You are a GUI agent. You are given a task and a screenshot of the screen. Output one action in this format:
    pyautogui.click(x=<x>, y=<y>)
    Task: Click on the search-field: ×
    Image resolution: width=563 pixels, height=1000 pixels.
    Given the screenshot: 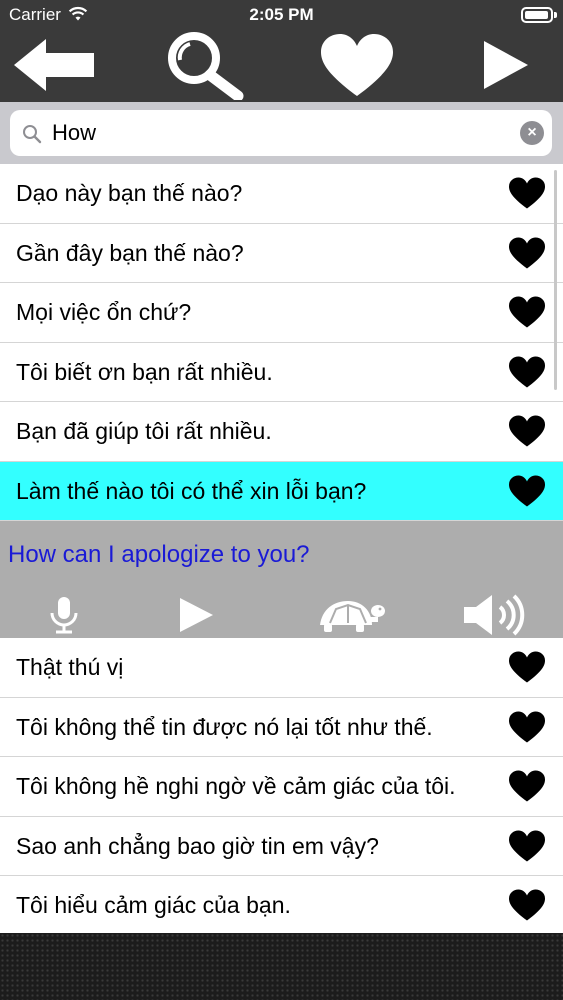 What is the action you would take?
    pyautogui.click(x=281, y=133)
    